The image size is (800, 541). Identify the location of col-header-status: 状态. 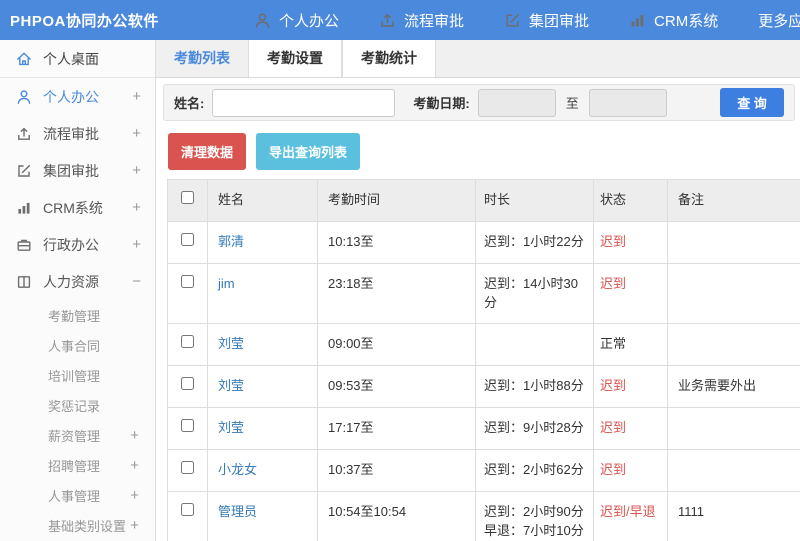
(630, 200).